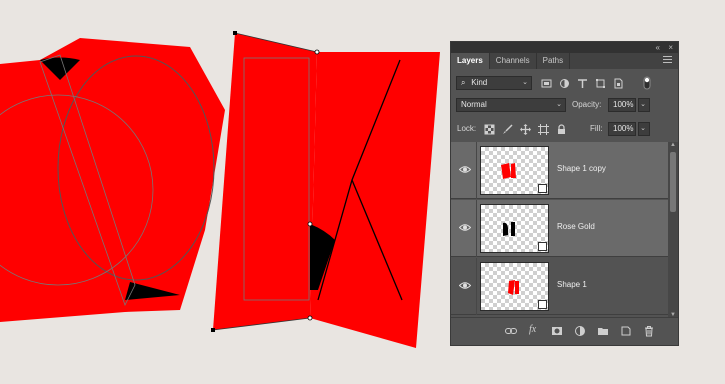 The image size is (725, 384). Describe the element at coordinates (622, 129) in the screenshot. I see `fill-input: 100%` at that location.